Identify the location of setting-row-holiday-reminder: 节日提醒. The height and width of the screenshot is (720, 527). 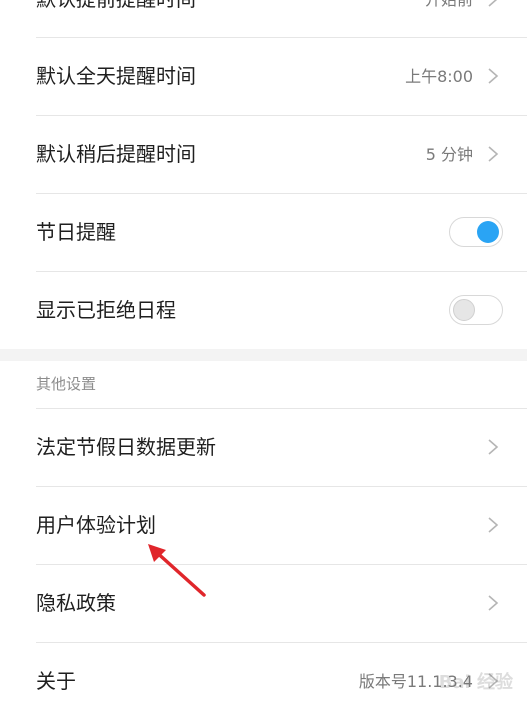
(263, 232).